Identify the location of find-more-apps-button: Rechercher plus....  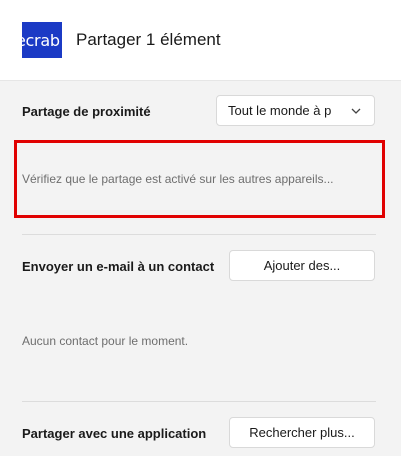
(302, 432).